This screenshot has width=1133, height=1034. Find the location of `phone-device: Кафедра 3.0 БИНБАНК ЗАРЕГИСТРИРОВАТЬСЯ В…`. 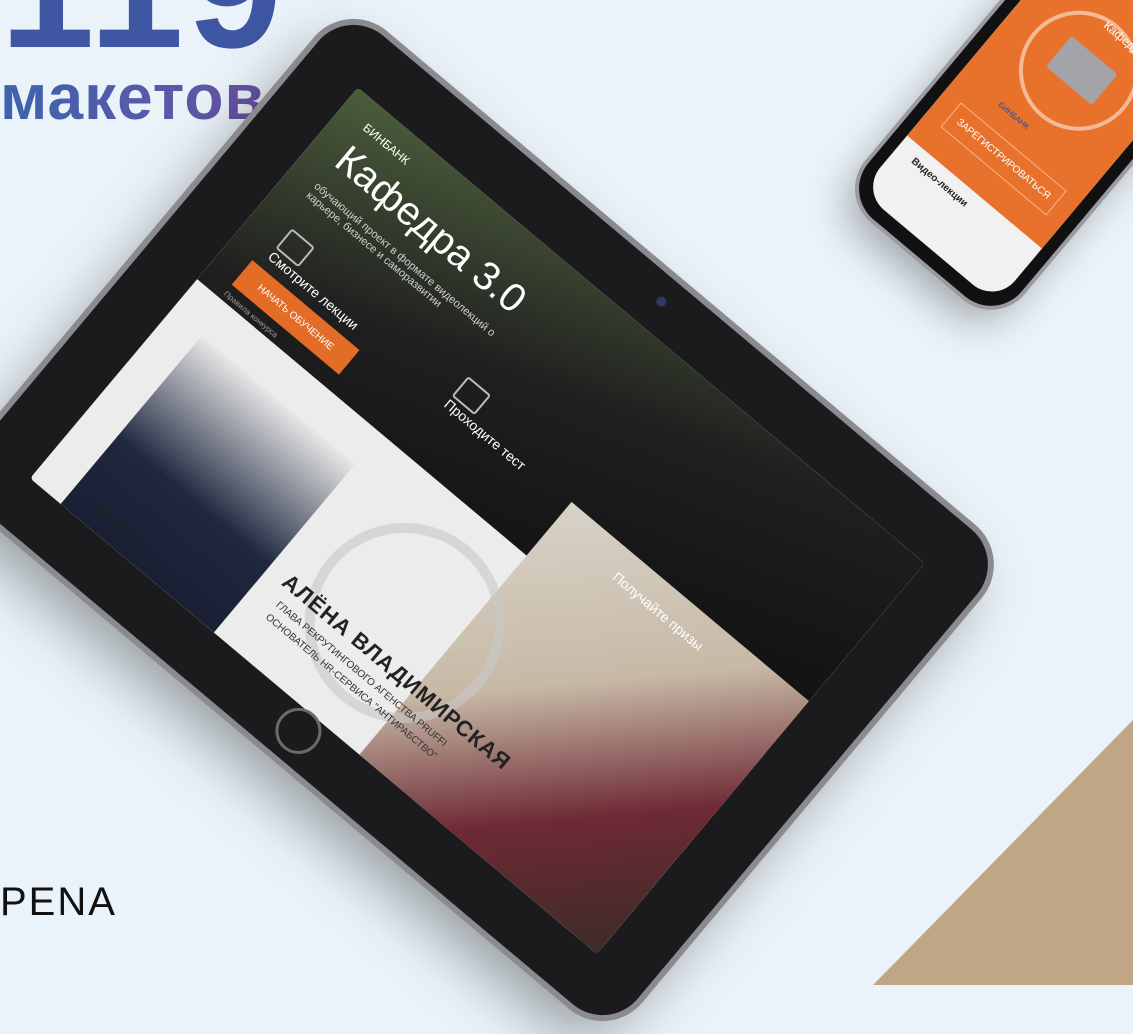

phone-device: Кафедра 3.0 БИНБАНК ЗАРЕГИСТРИРОВАТЬСЯ В… is located at coordinates (987, 161).